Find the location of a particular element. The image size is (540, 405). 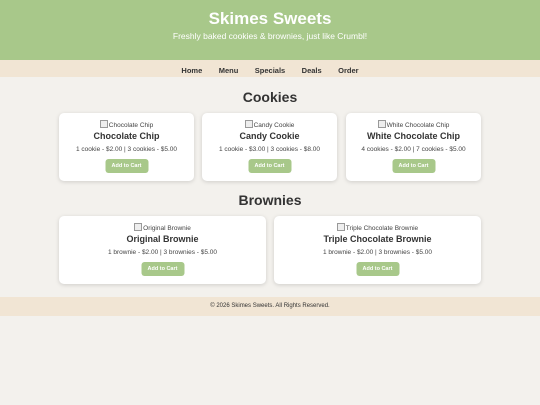

cookies-section-title: Cookies is located at coordinates (270, 97).